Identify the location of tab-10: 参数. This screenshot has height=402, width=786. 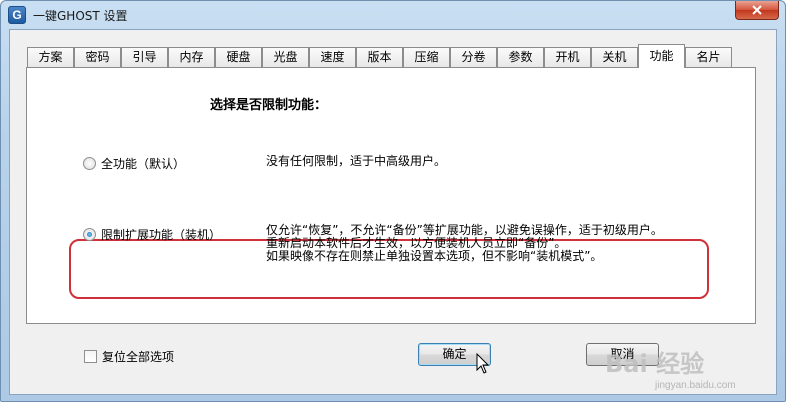
(520, 57).